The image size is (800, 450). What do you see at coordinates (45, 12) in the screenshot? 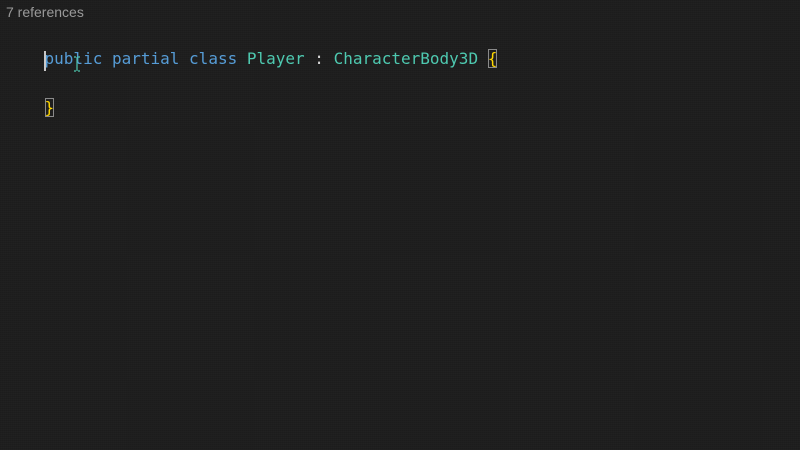
I see `codelens-references-link: 7 references` at bounding box center [45, 12].